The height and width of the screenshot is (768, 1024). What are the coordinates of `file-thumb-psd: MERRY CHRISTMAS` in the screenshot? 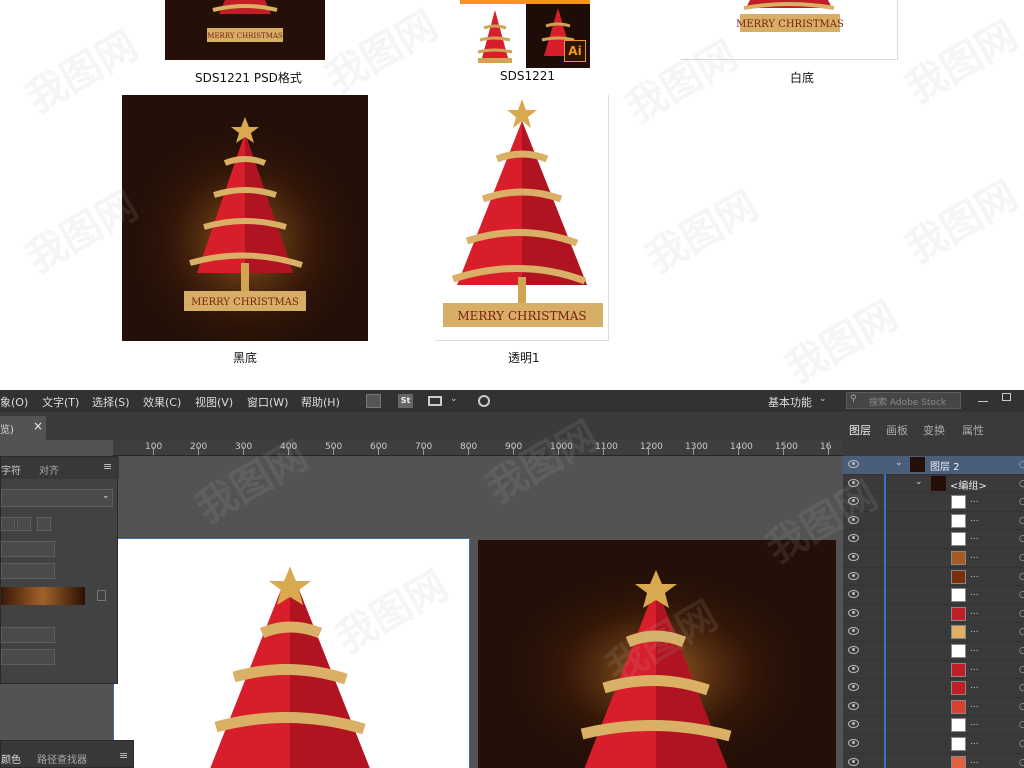 It's located at (245, 30).